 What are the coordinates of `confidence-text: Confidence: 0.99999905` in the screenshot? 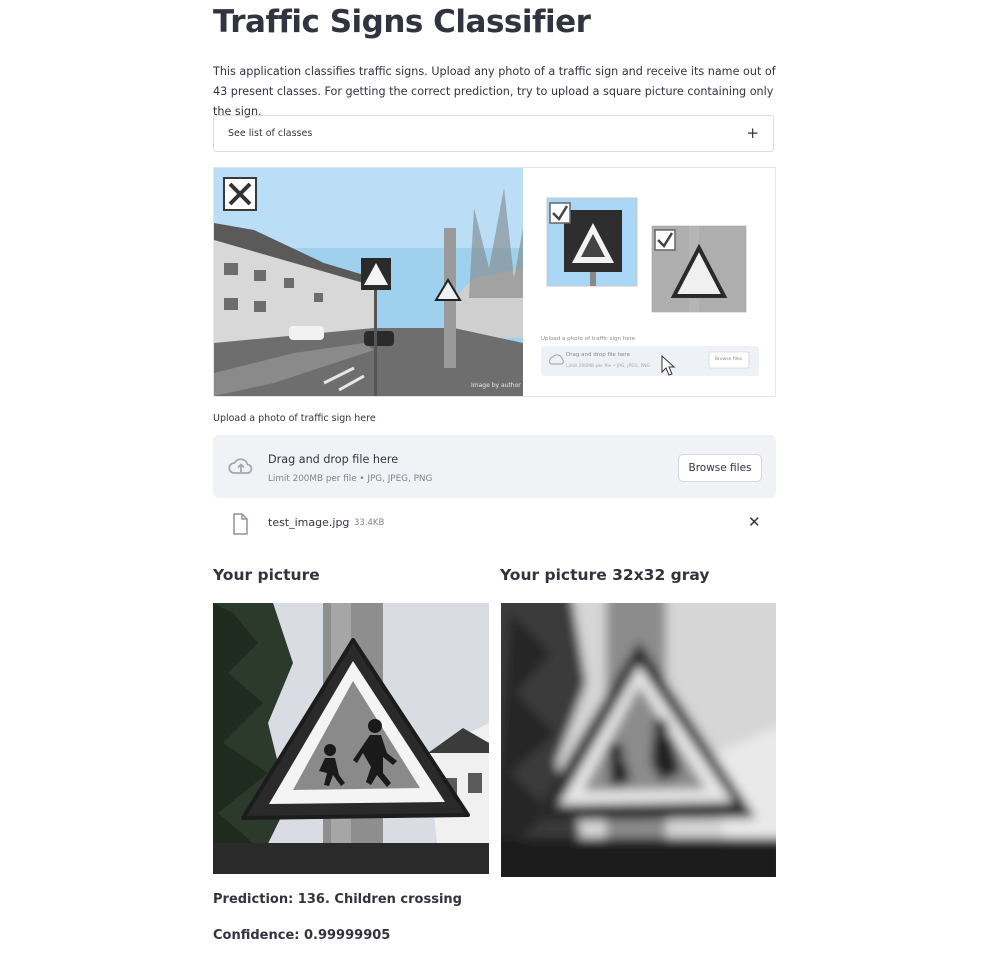 It's located at (302, 935).